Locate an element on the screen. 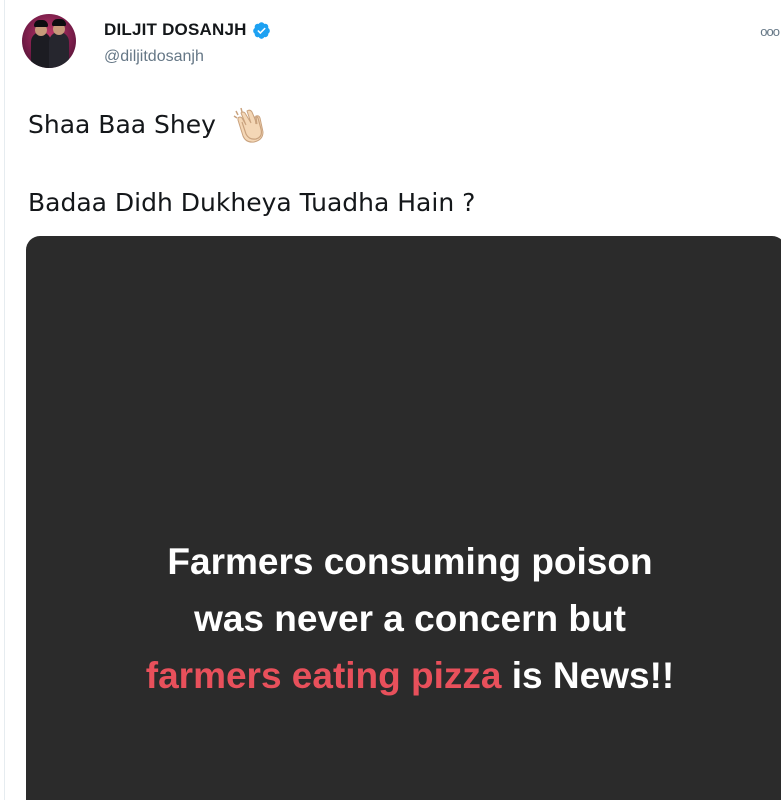 The image size is (781, 800). author-display-name: DILJIT DOSANJH is located at coordinates (175, 30).